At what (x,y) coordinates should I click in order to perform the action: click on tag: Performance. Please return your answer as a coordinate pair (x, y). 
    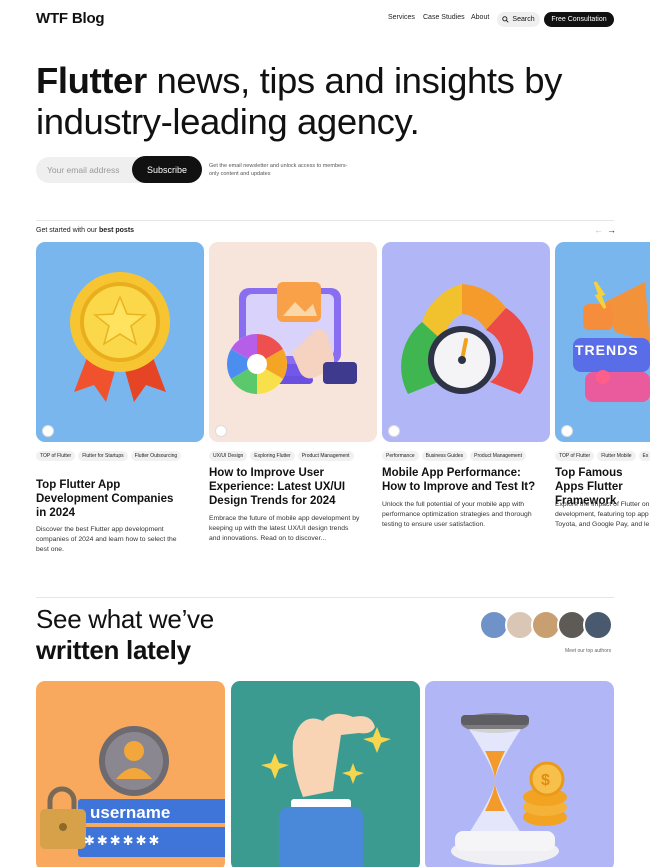
    Looking at the image, I should click on (400, 456).